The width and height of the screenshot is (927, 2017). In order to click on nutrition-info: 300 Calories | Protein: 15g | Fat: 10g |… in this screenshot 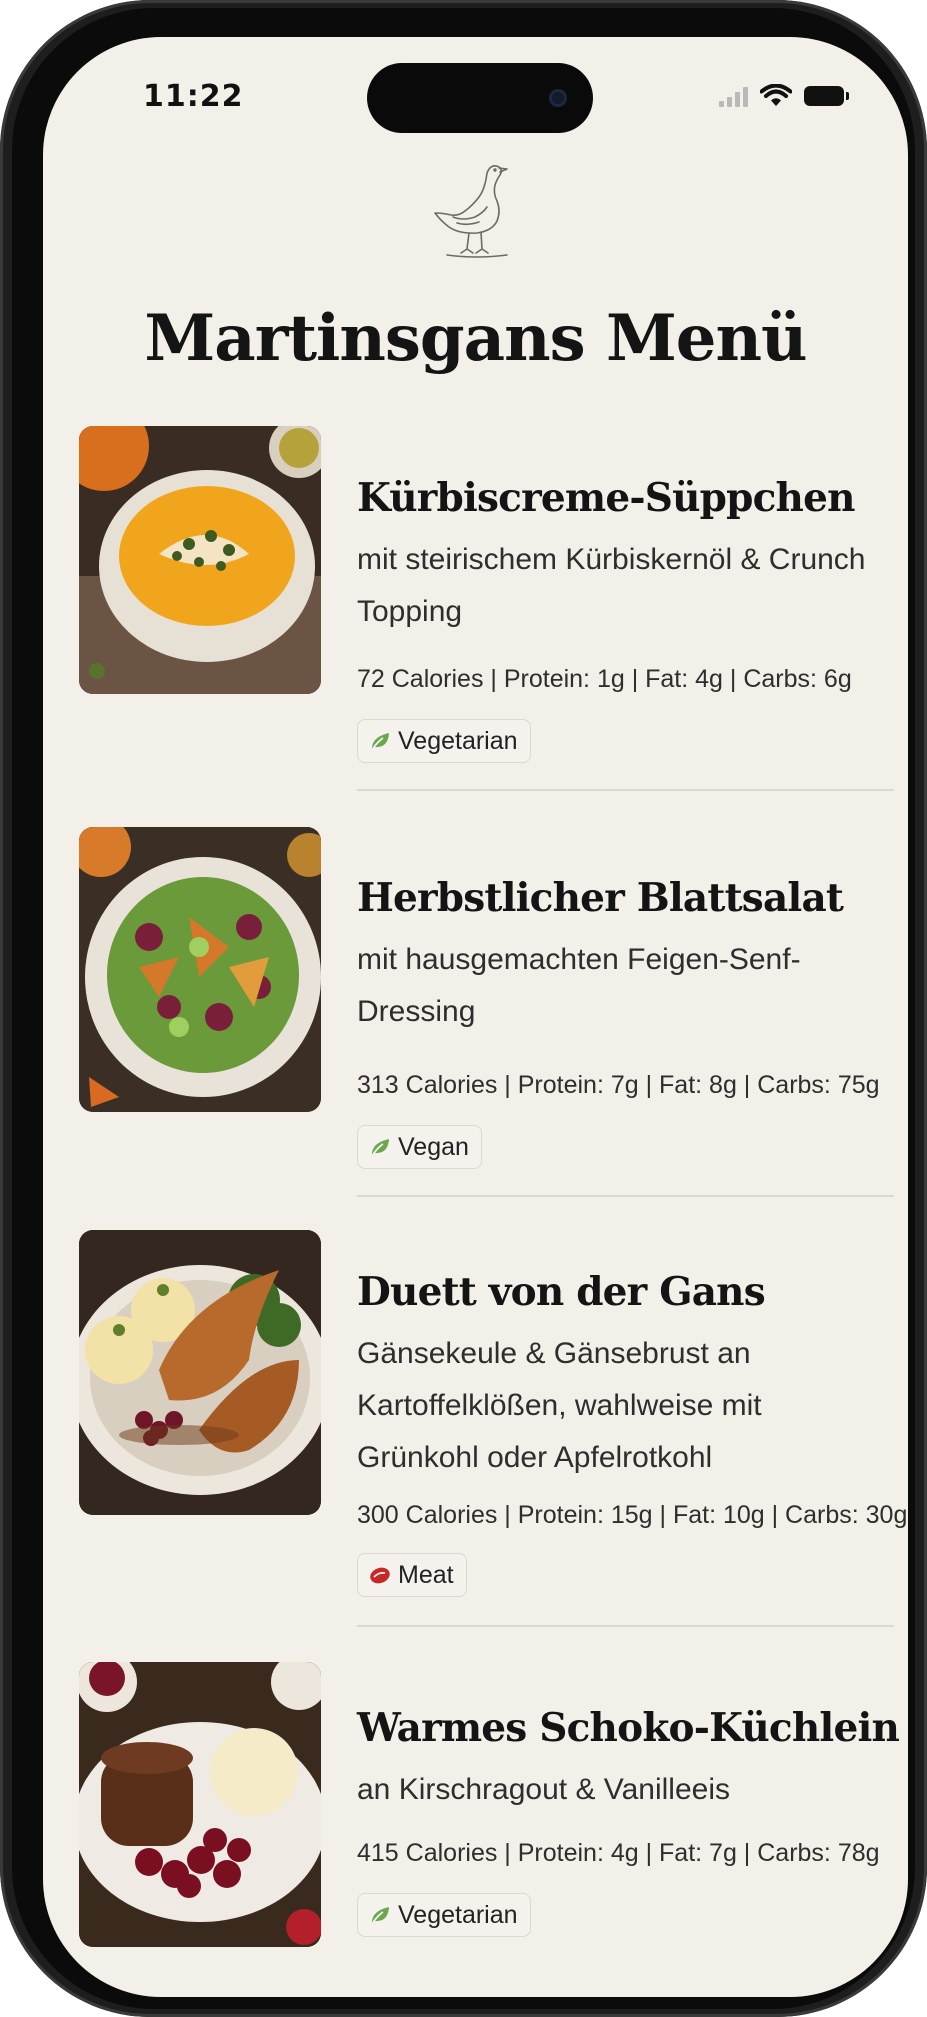, I will do `click(632, 1515)`.